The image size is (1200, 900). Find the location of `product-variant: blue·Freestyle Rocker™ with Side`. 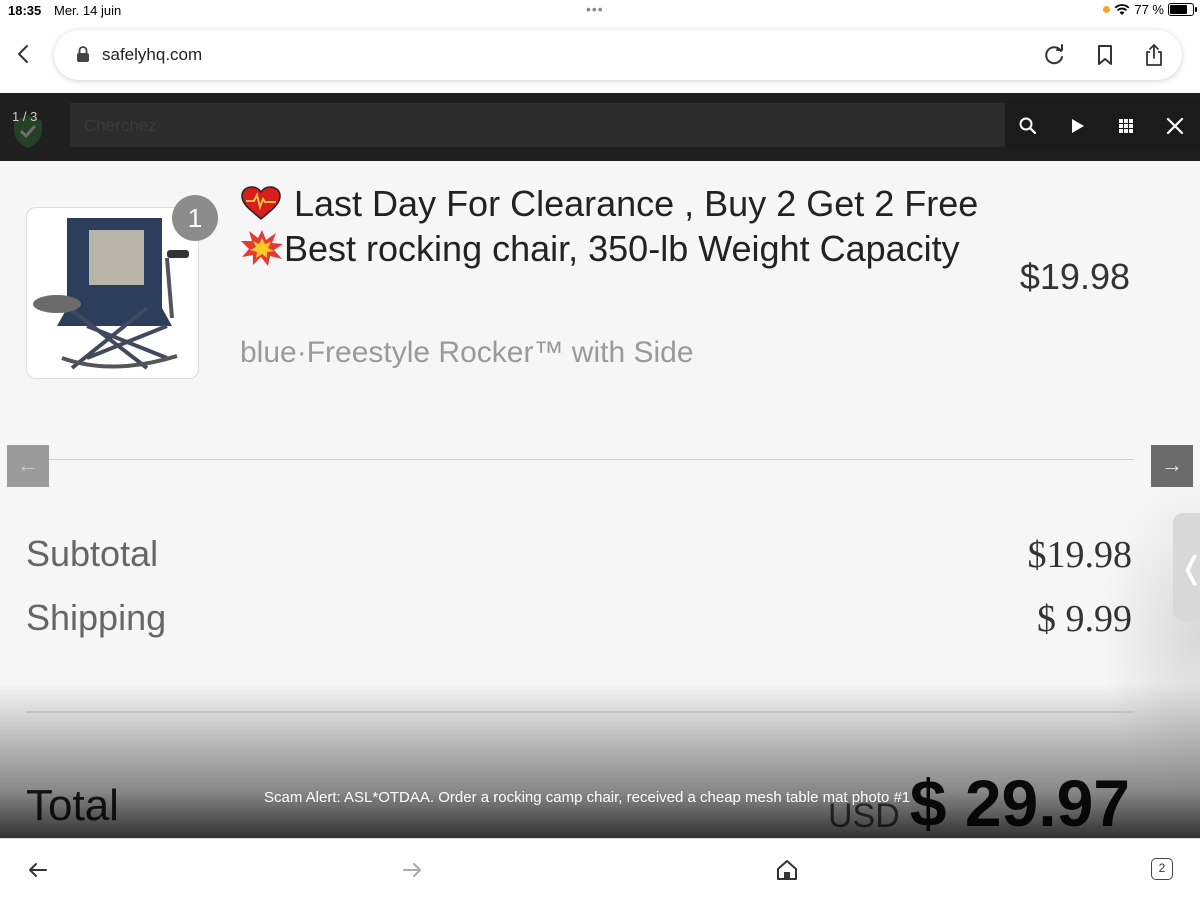

product-variant: blue·Freestyle Rocker™ with Side is located at coordinates (467, 352).